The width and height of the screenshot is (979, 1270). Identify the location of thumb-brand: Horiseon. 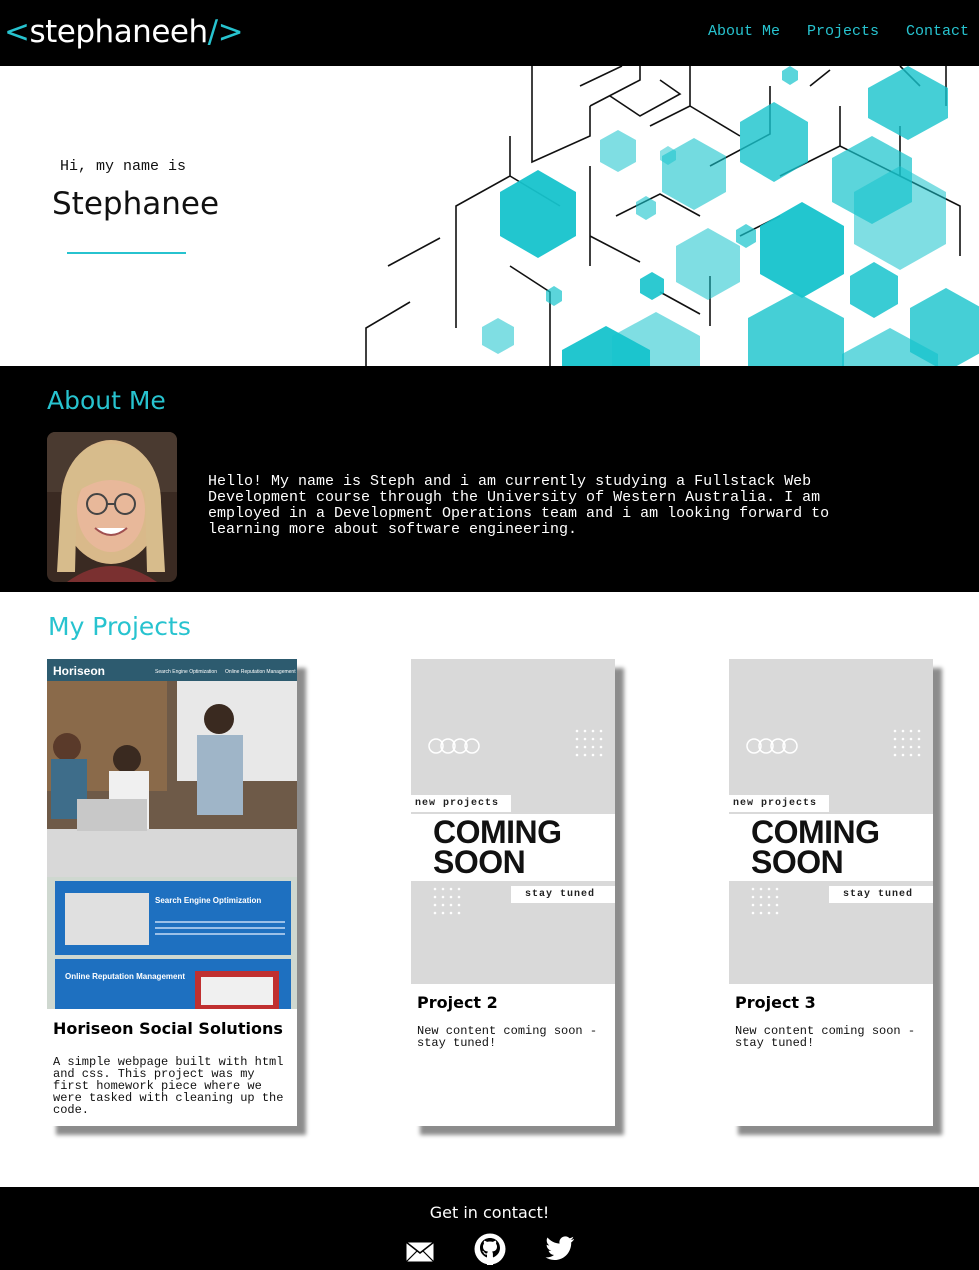
(79, 671).